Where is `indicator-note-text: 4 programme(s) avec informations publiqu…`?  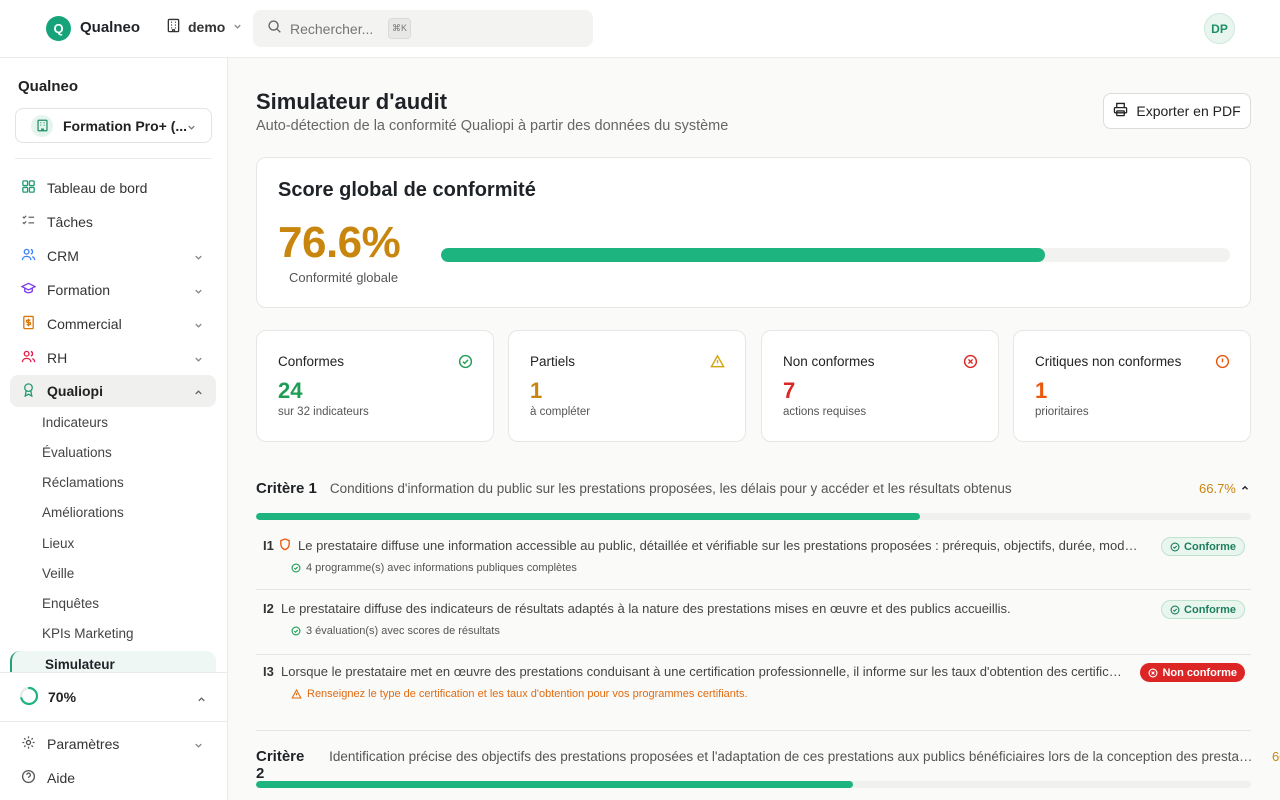
indicator-note-text: 4 programme(s) avec informations publiqu… is located at coordinates (441, 568).